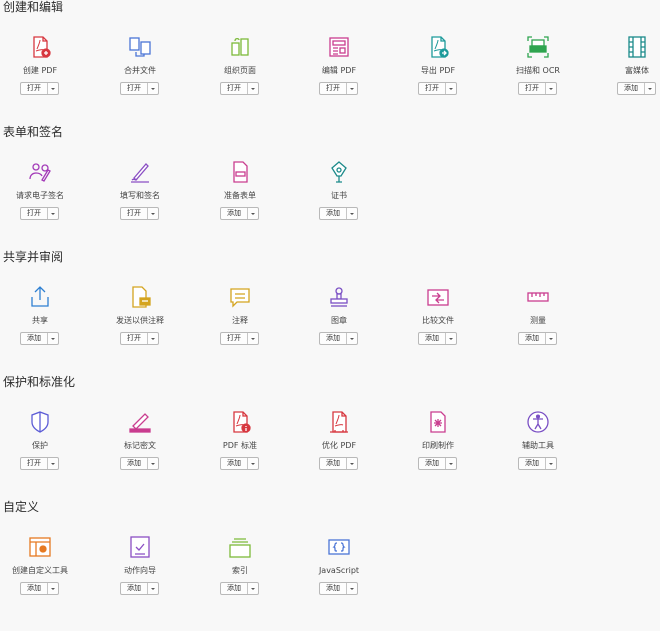  Describe the element at coordinates (40, 195) in the screenshot. I see `tool-label: 请求电子签名` at that location.